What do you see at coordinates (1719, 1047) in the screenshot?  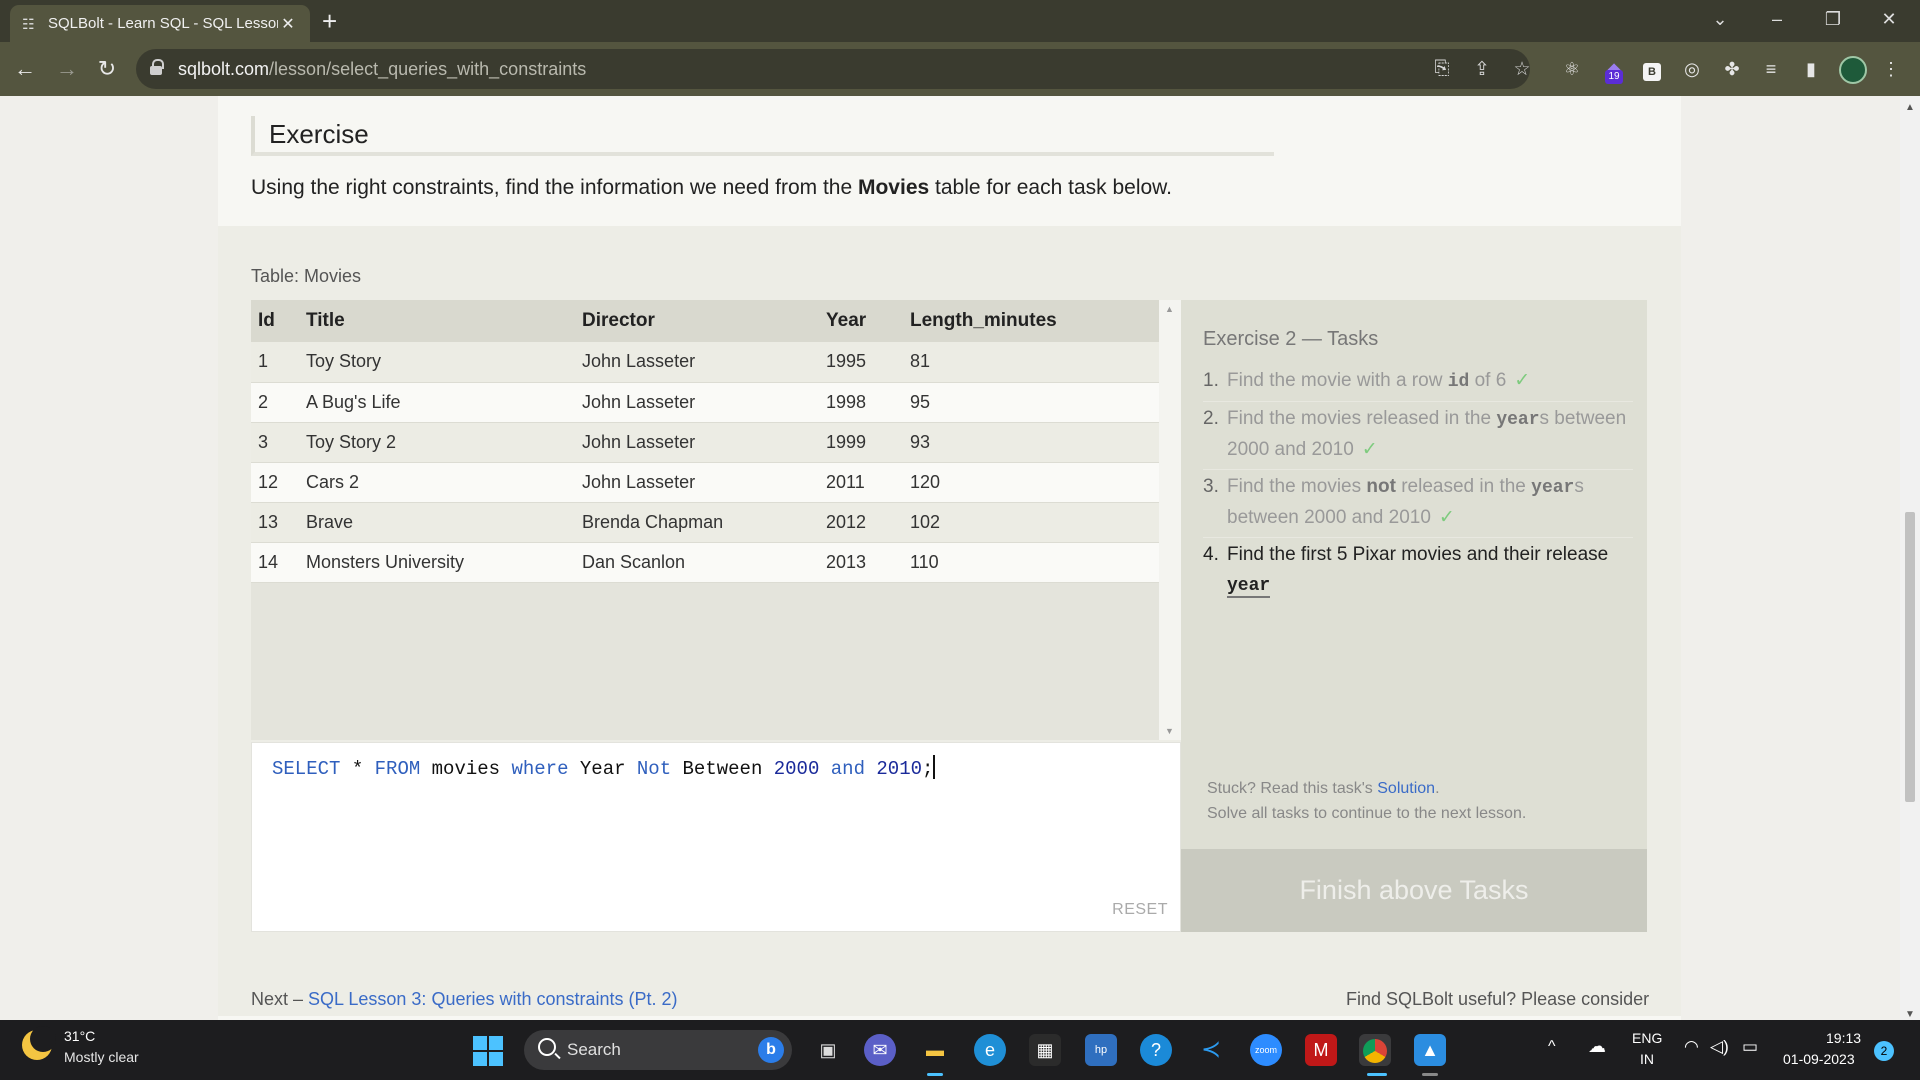 I see `volume-icon: ◁)` at bounding box center [1719, 1047].